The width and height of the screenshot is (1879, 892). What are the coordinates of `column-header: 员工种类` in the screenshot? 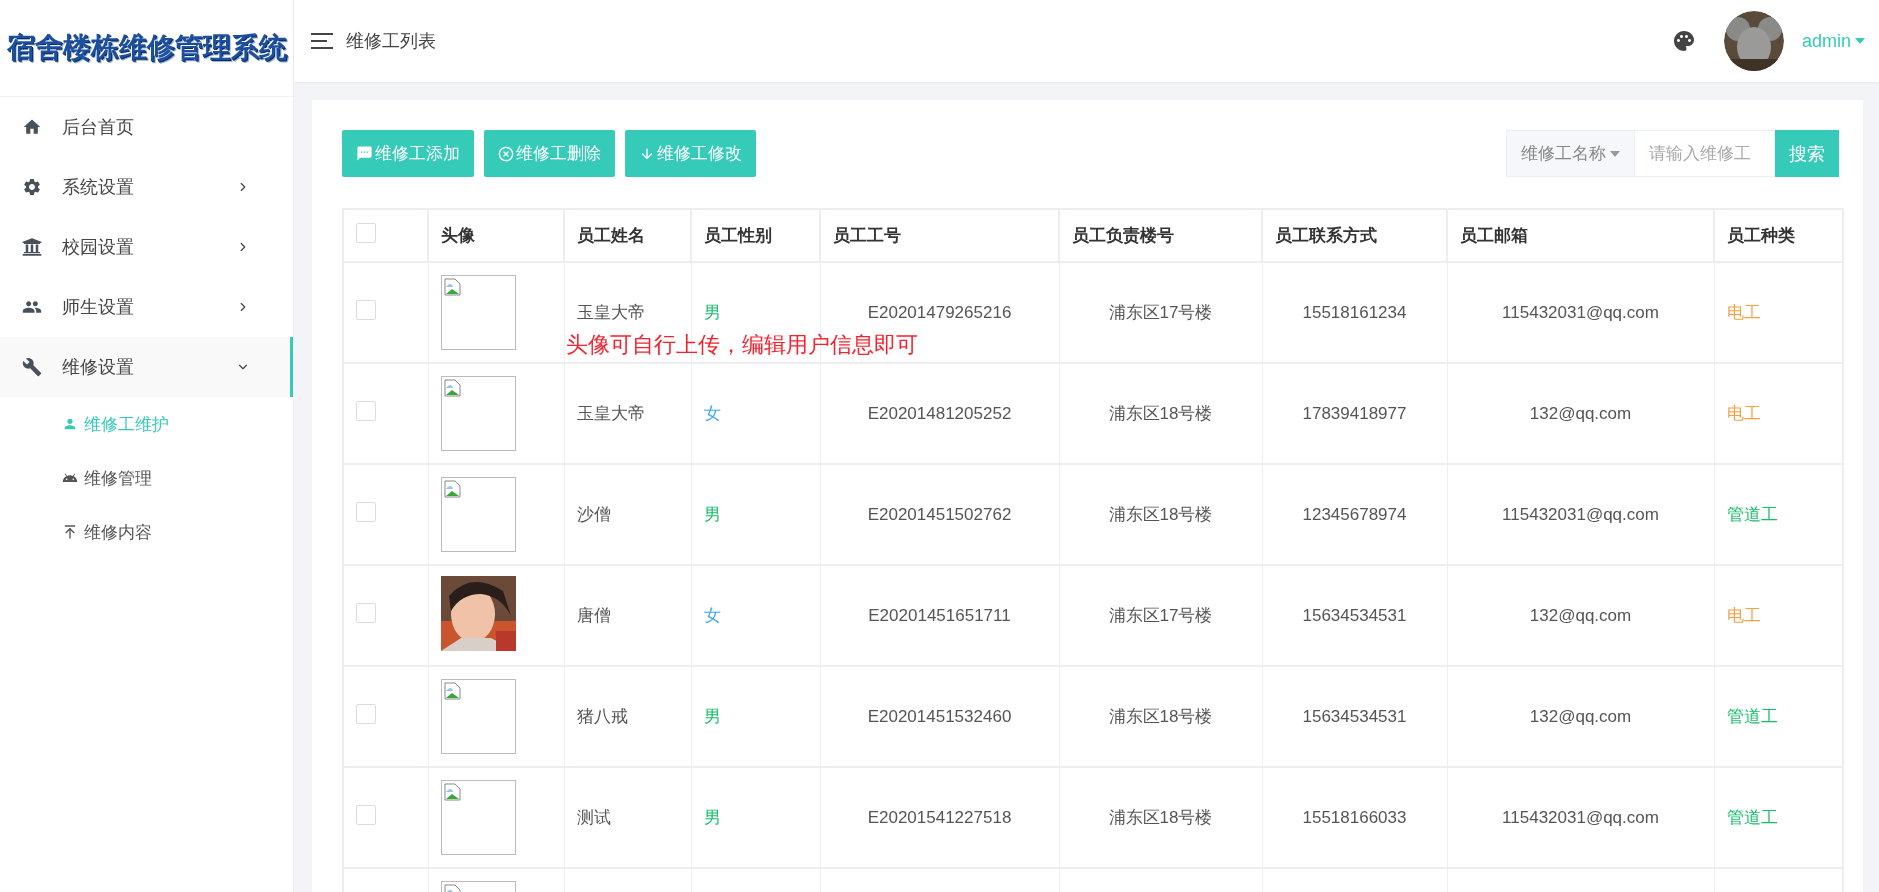 It's located at (1778, 235).